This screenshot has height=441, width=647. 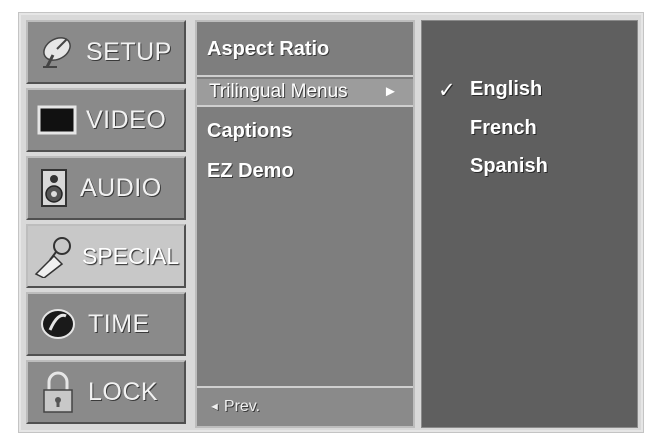 What do you see at coordinates (119, 323) in the screenshot?
I see `tab-label: TIME` at bounding box center [119, 323].